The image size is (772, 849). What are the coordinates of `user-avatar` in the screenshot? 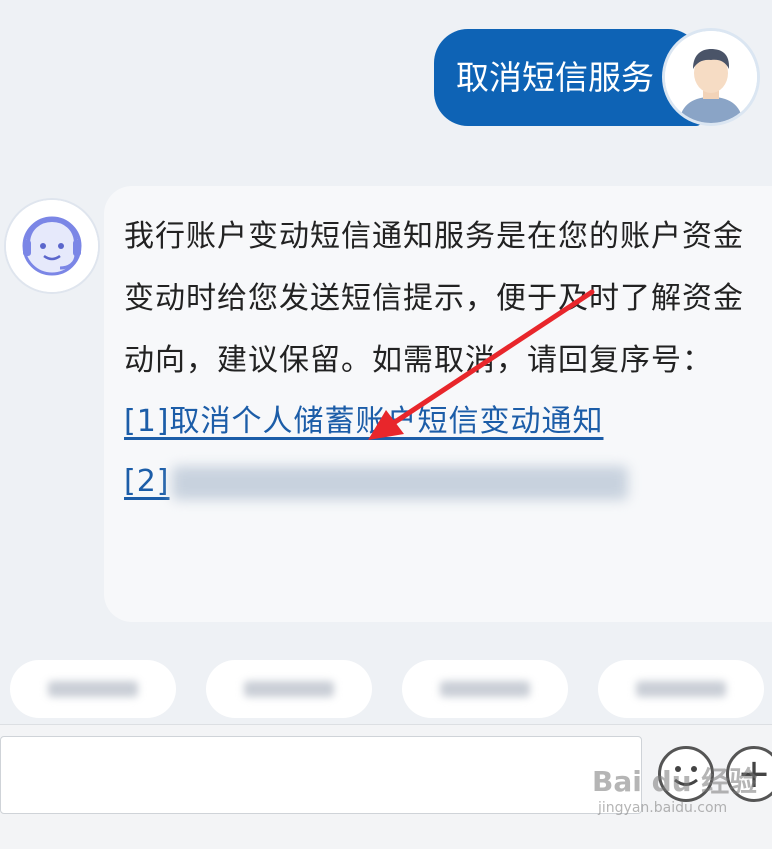 It's located at (711, 77).